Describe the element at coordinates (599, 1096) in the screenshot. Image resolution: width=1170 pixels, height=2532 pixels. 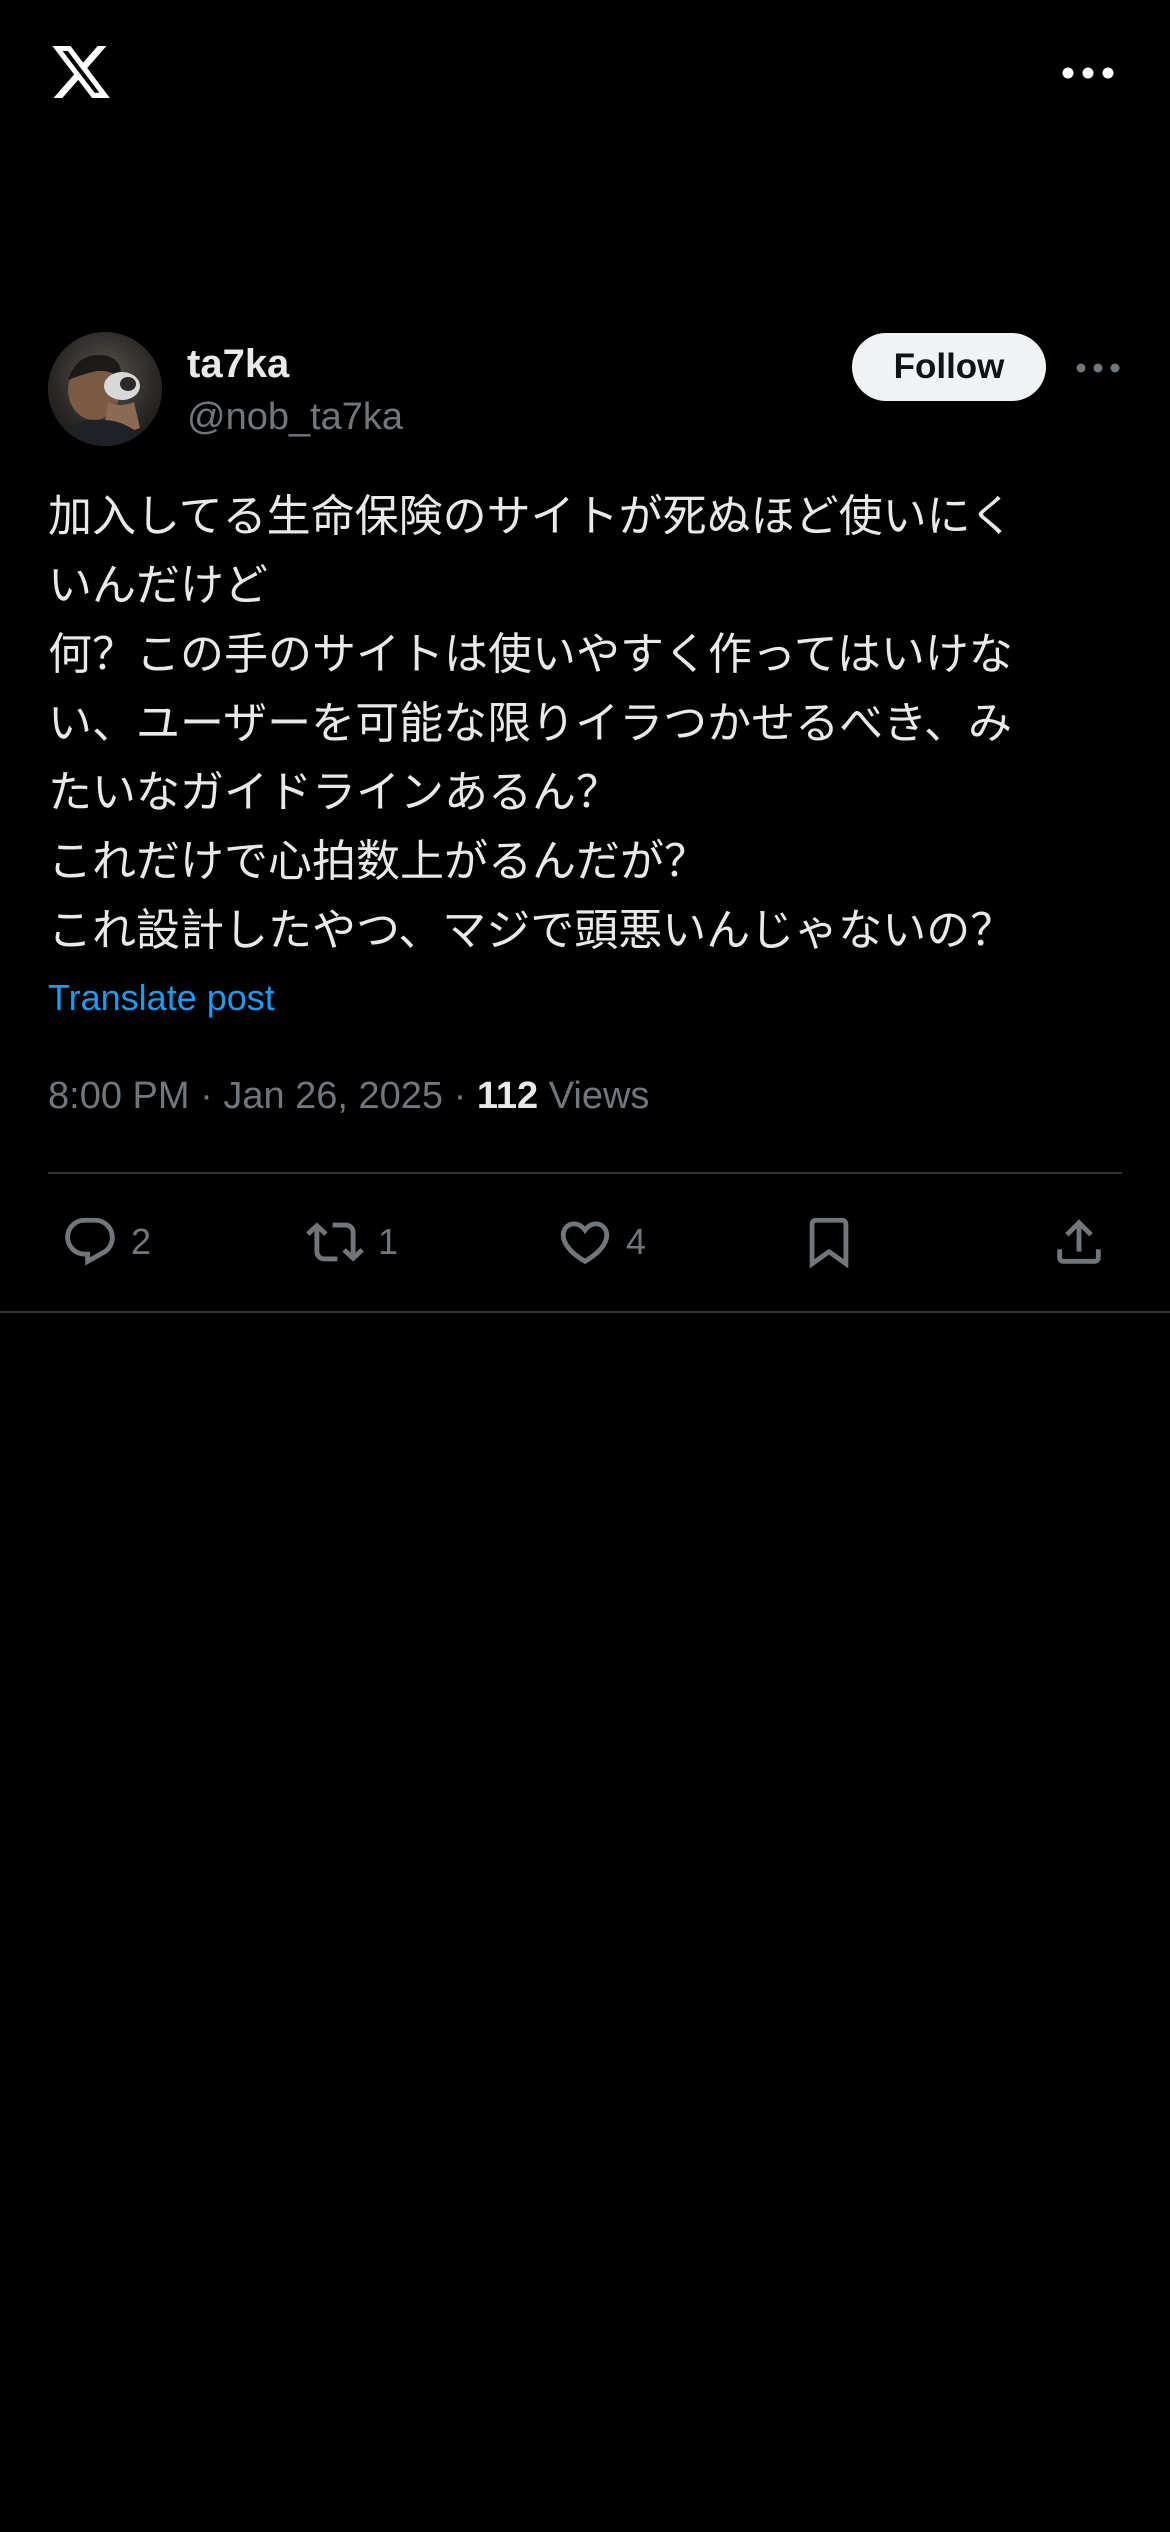
I see `views-label: Views` at that location.